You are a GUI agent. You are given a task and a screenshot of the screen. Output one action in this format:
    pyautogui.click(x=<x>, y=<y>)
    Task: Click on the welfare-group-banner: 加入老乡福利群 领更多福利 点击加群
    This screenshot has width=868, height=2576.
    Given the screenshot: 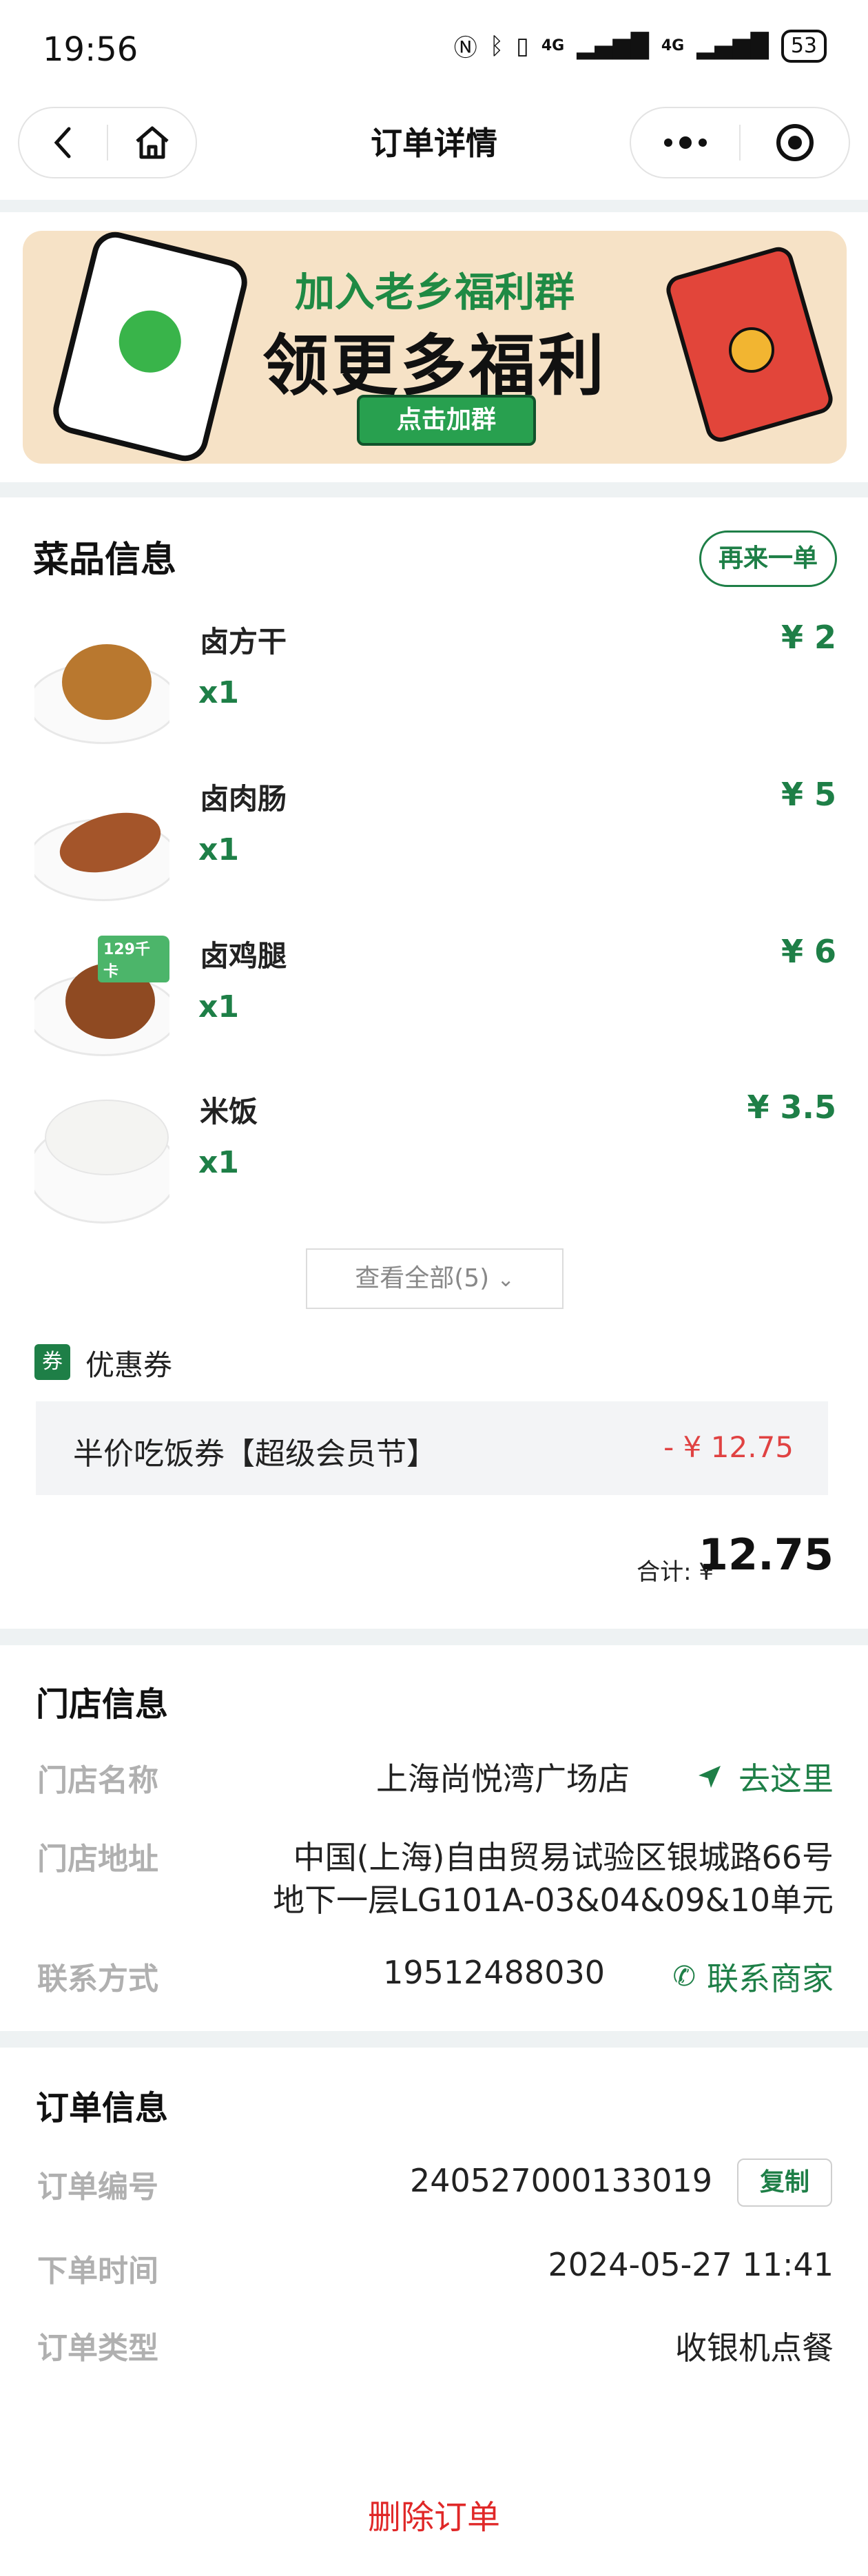 What is the action you would take?
    pyautogui.click(x=435, y=347)
    